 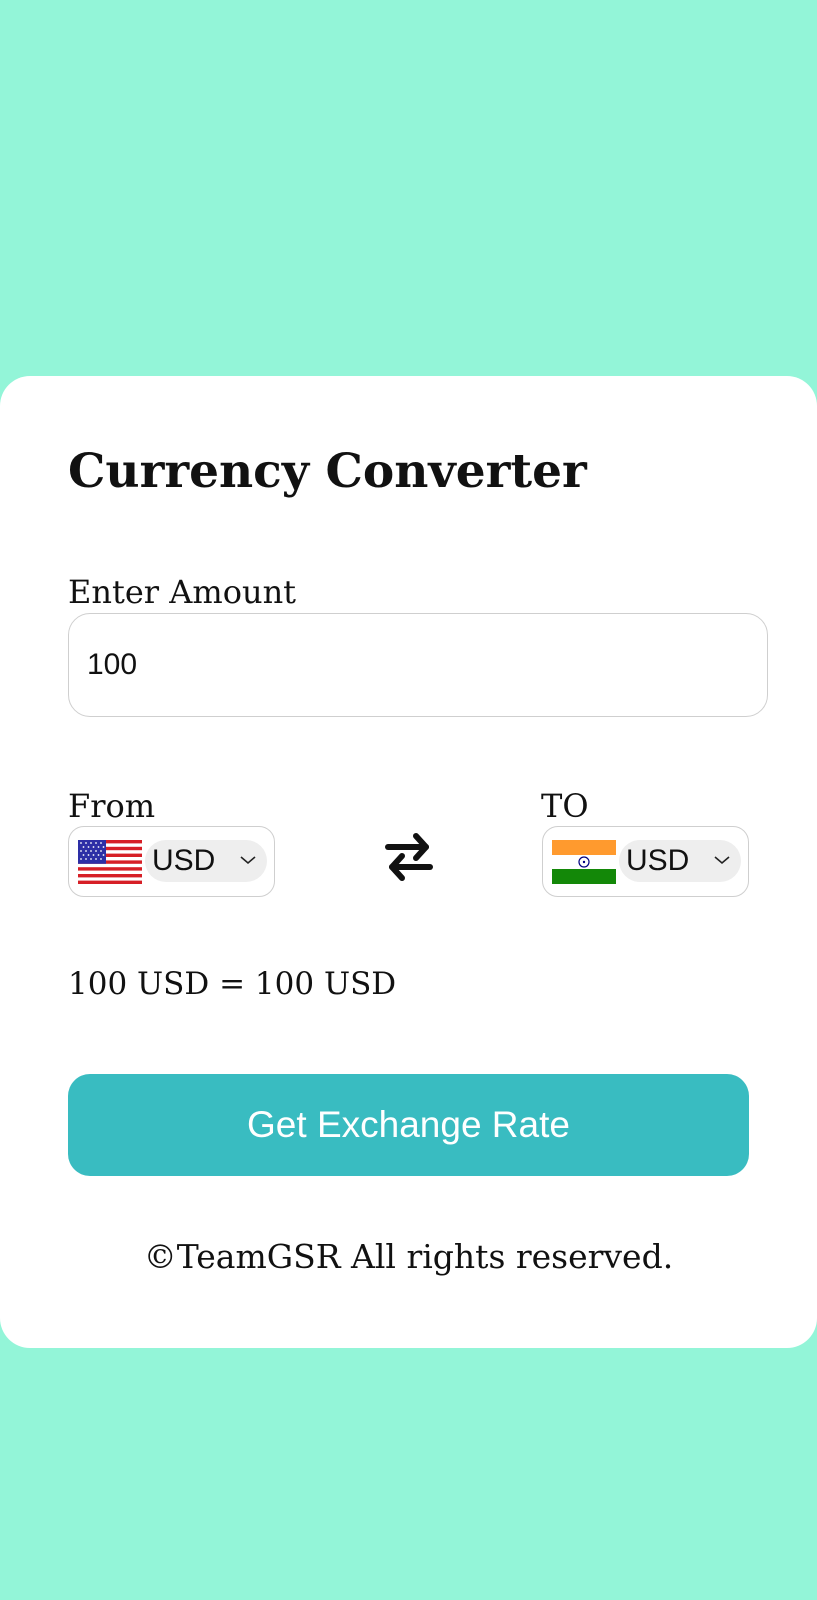 I want to click on united-states-flag-icon, so click(x=110, y=862).